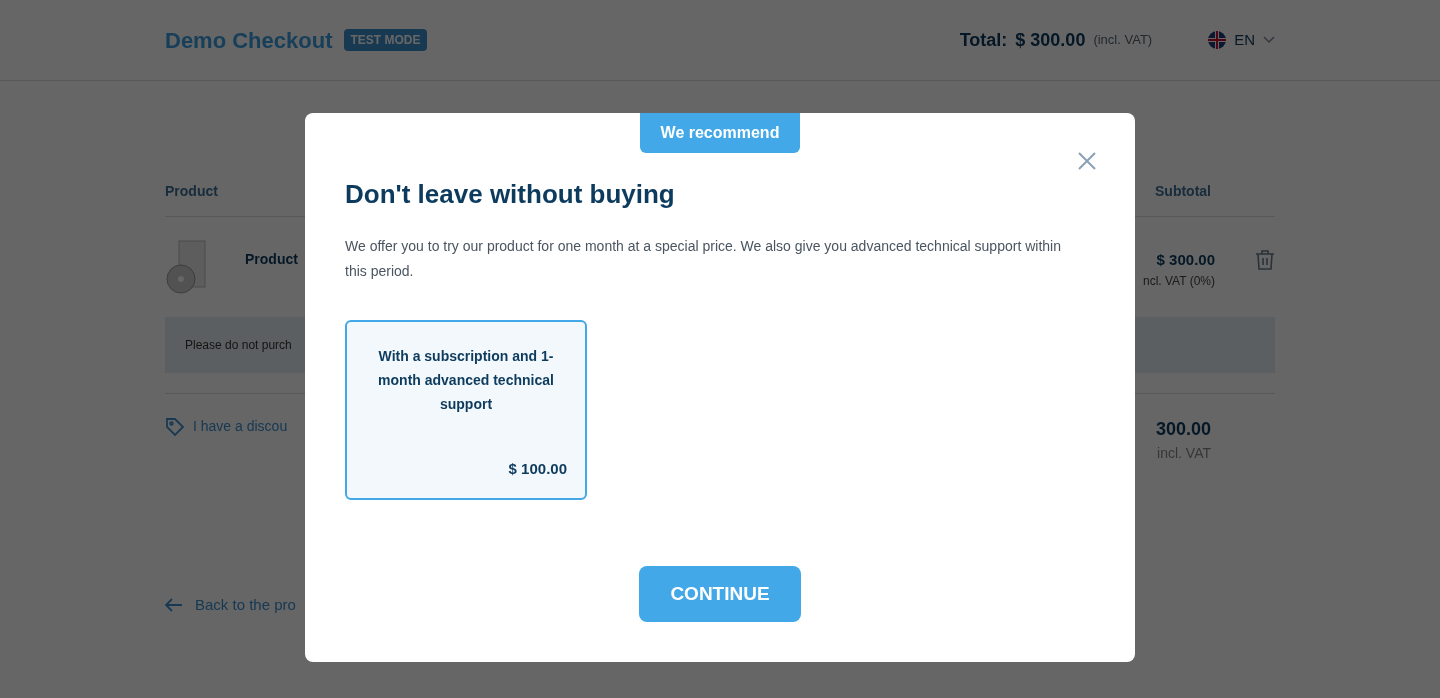  Describe the element at coordinates (230, 605) in the screenshot. I see `back-link: Back to the pro` at that location.